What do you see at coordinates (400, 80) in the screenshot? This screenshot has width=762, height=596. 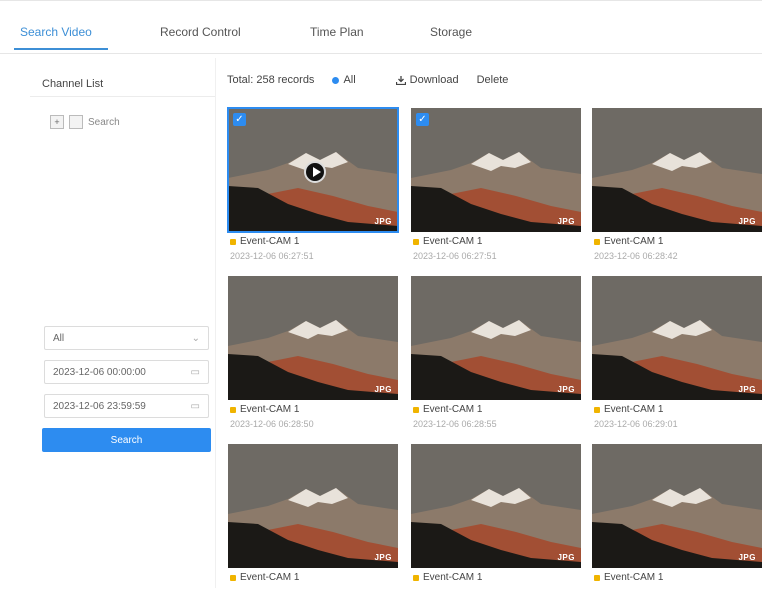 I see `download-icon` at bounding box center [400, 80].